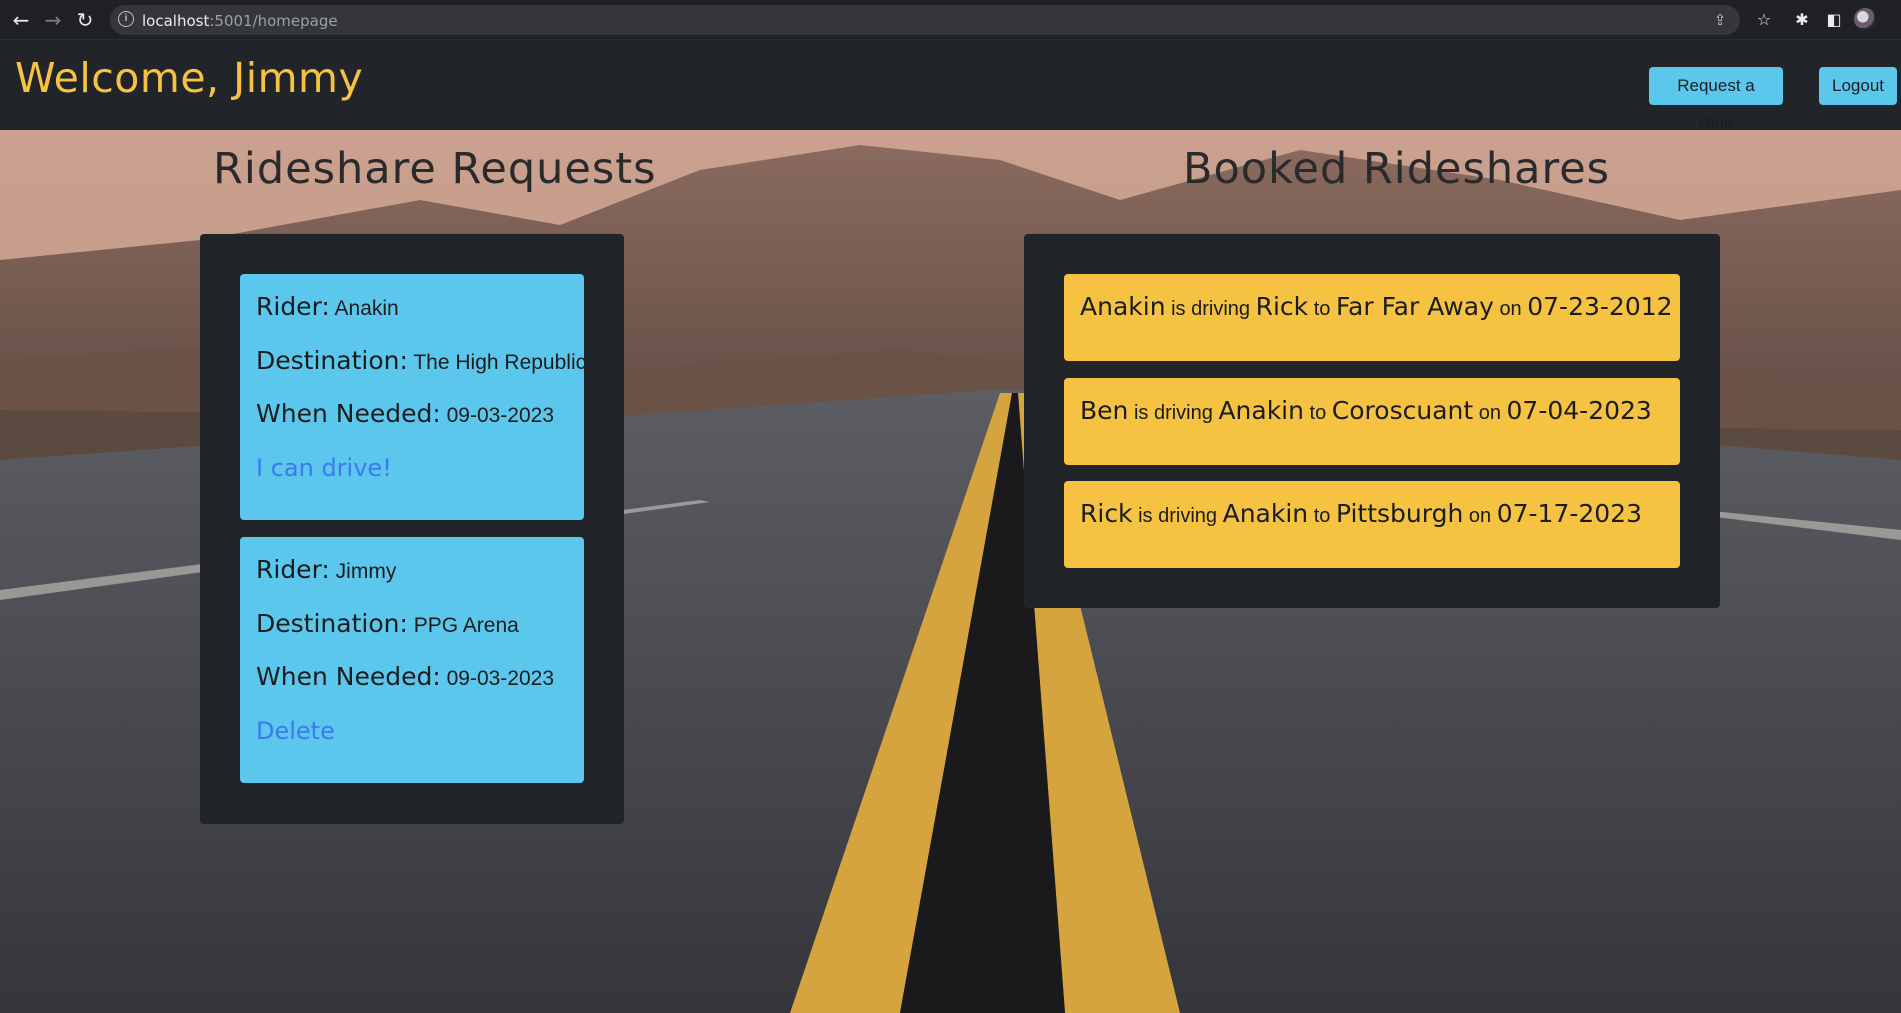 The image size is (1901, 1013). Describe the element at coordinates (466, 625) in the screenshot. I see `destination-value: PPG Arena` at that location.